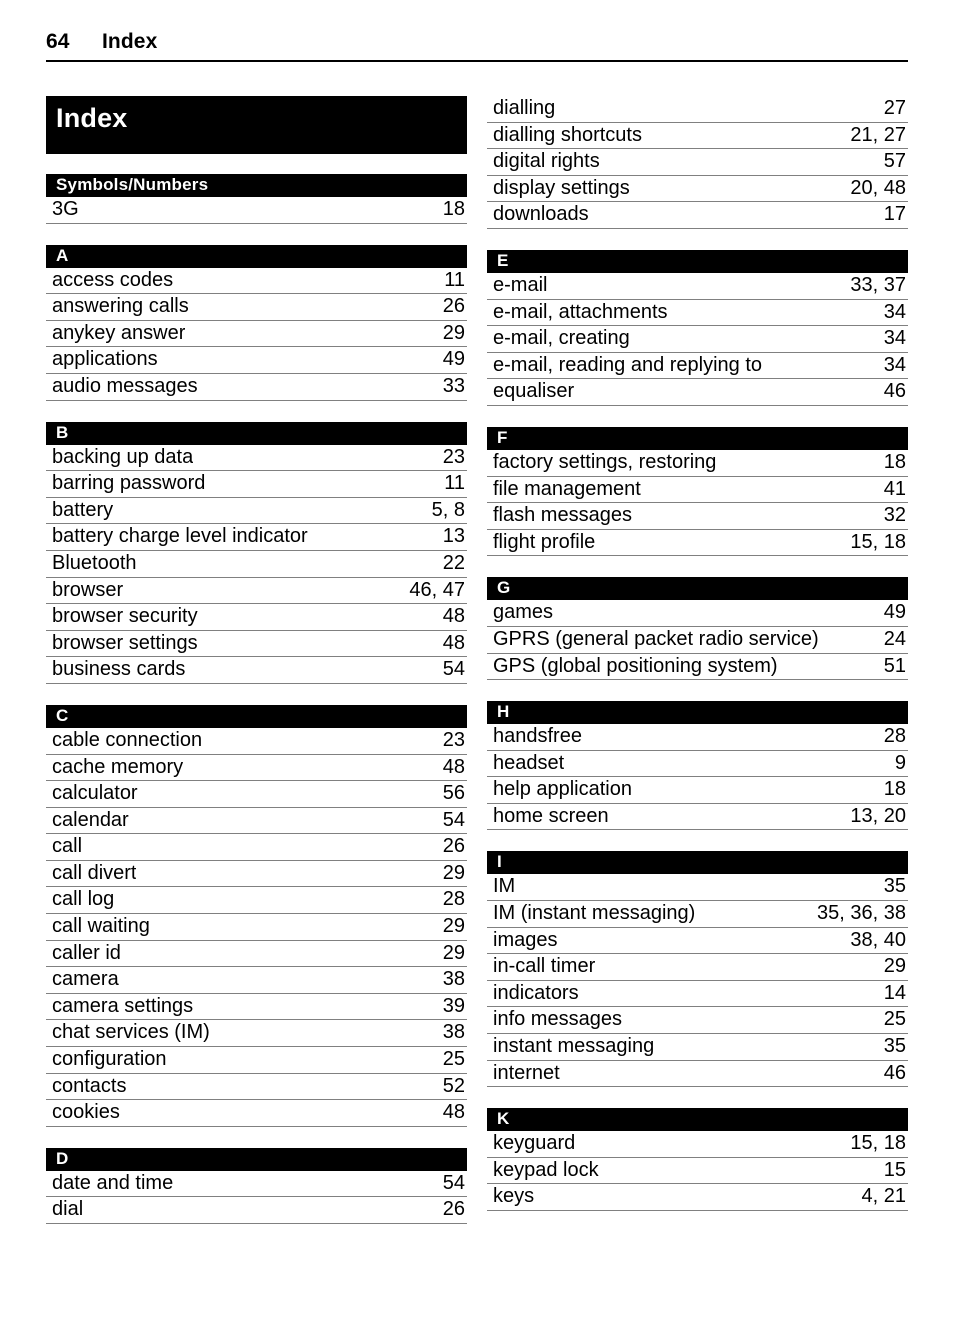  I want to click on index-entry-page-numbers: 39, so click(448, 1006).